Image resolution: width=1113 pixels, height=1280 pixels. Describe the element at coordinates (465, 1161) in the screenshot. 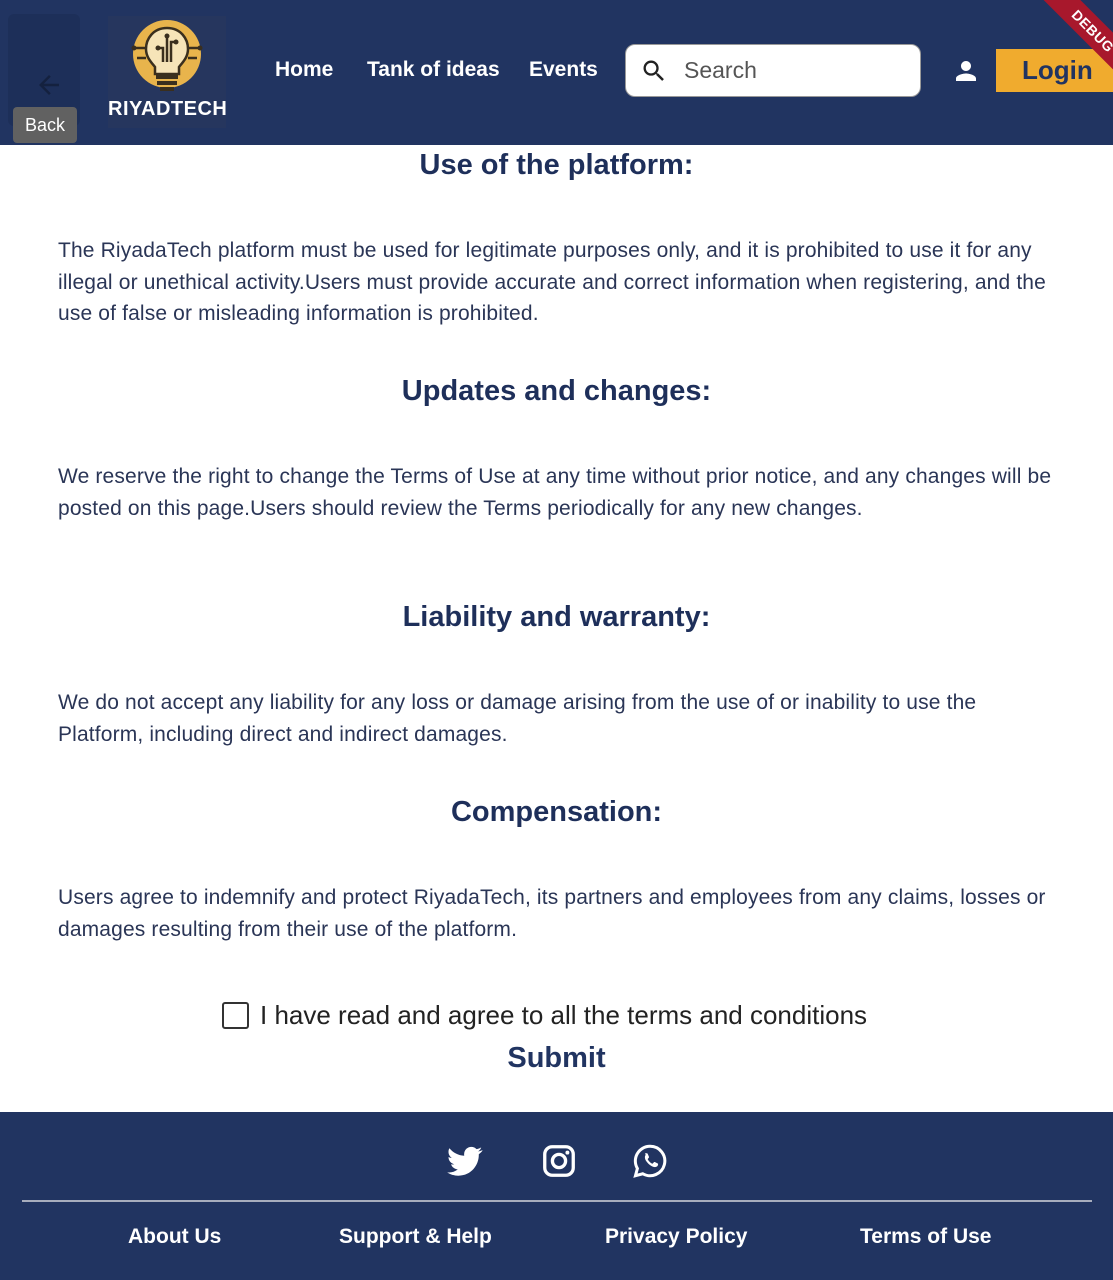

I see `twitter-icon` at that location.